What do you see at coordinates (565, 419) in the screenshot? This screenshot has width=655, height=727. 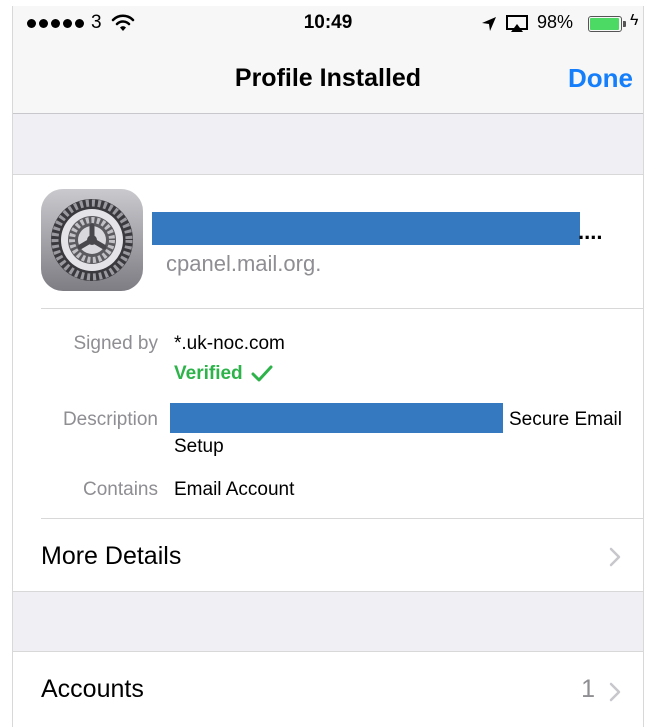 I see `description-value: Secure Email` at bounding box center [565, 419].